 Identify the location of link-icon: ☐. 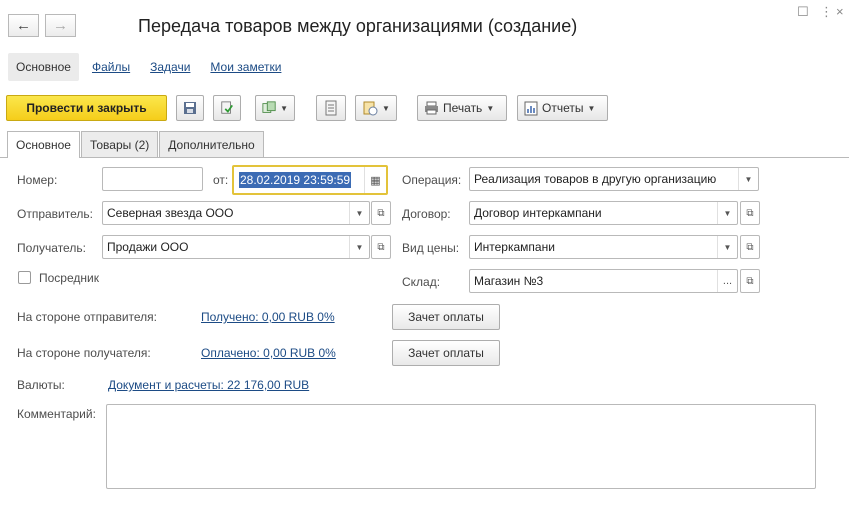
(803, 12).